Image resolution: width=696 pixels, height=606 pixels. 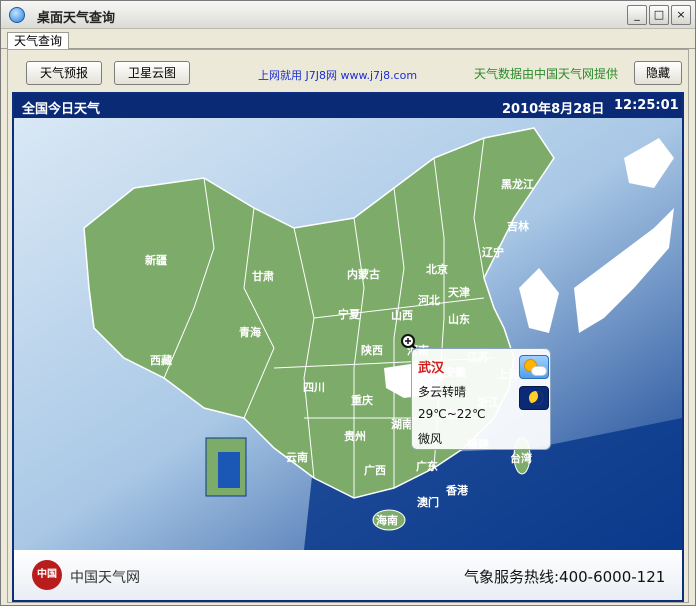 I want to click on tab-weather-query: 天气查询, so click(x=38, y=40).